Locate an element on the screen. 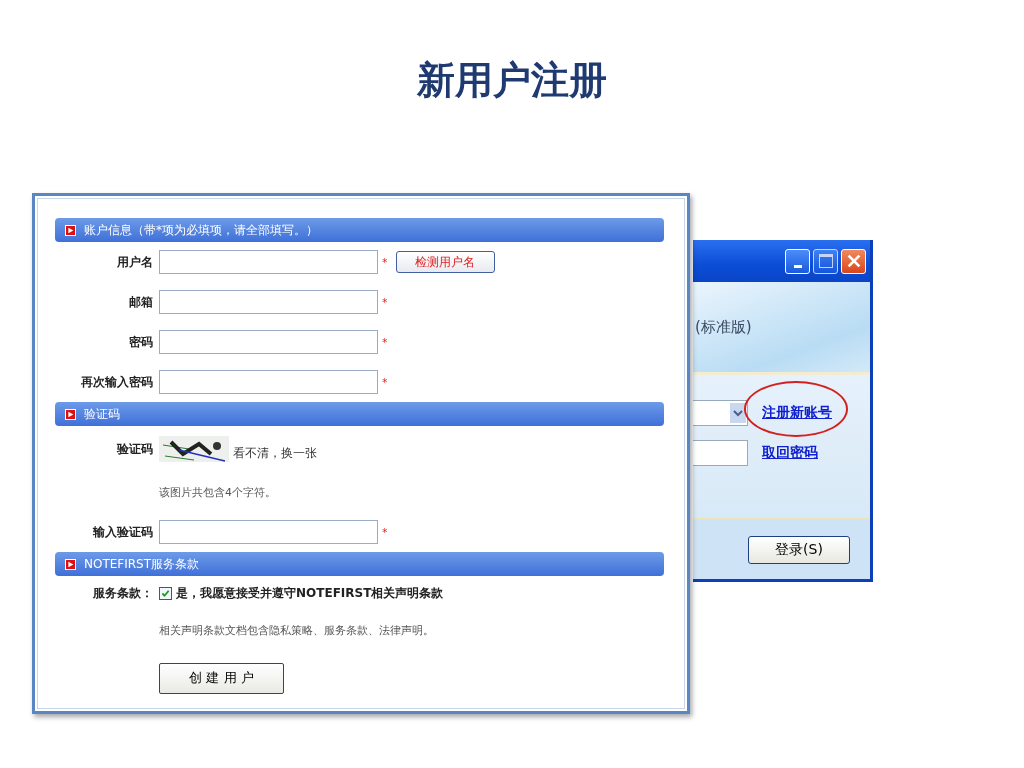 This screenshot has height=768, width=1024. login-button: 登录(S) is located at coordinates (799, 549).